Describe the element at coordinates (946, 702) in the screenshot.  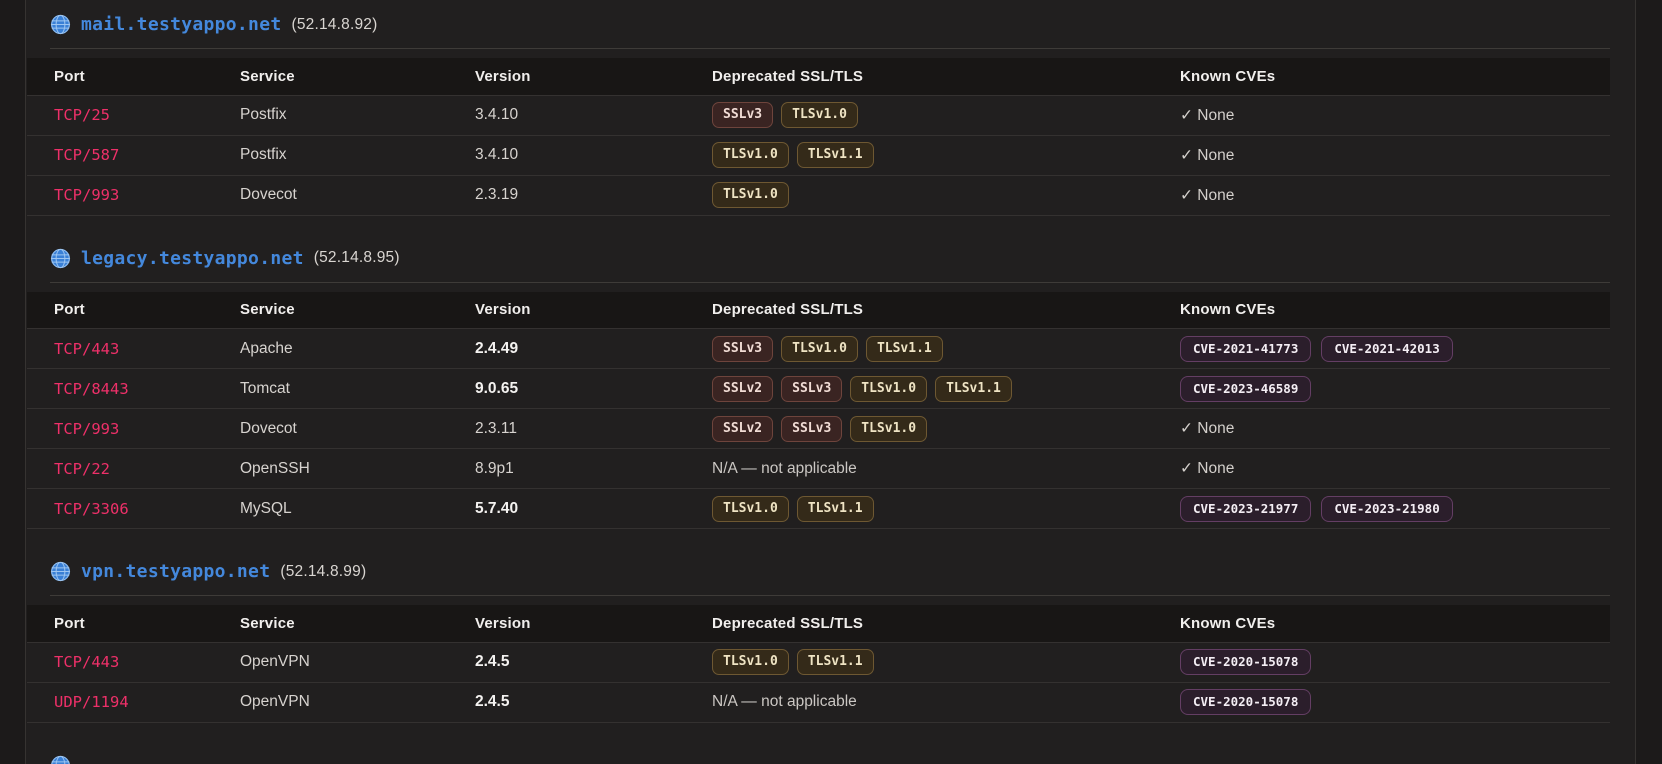
I see `ssl-cell: N/A — not applicable` at that location.